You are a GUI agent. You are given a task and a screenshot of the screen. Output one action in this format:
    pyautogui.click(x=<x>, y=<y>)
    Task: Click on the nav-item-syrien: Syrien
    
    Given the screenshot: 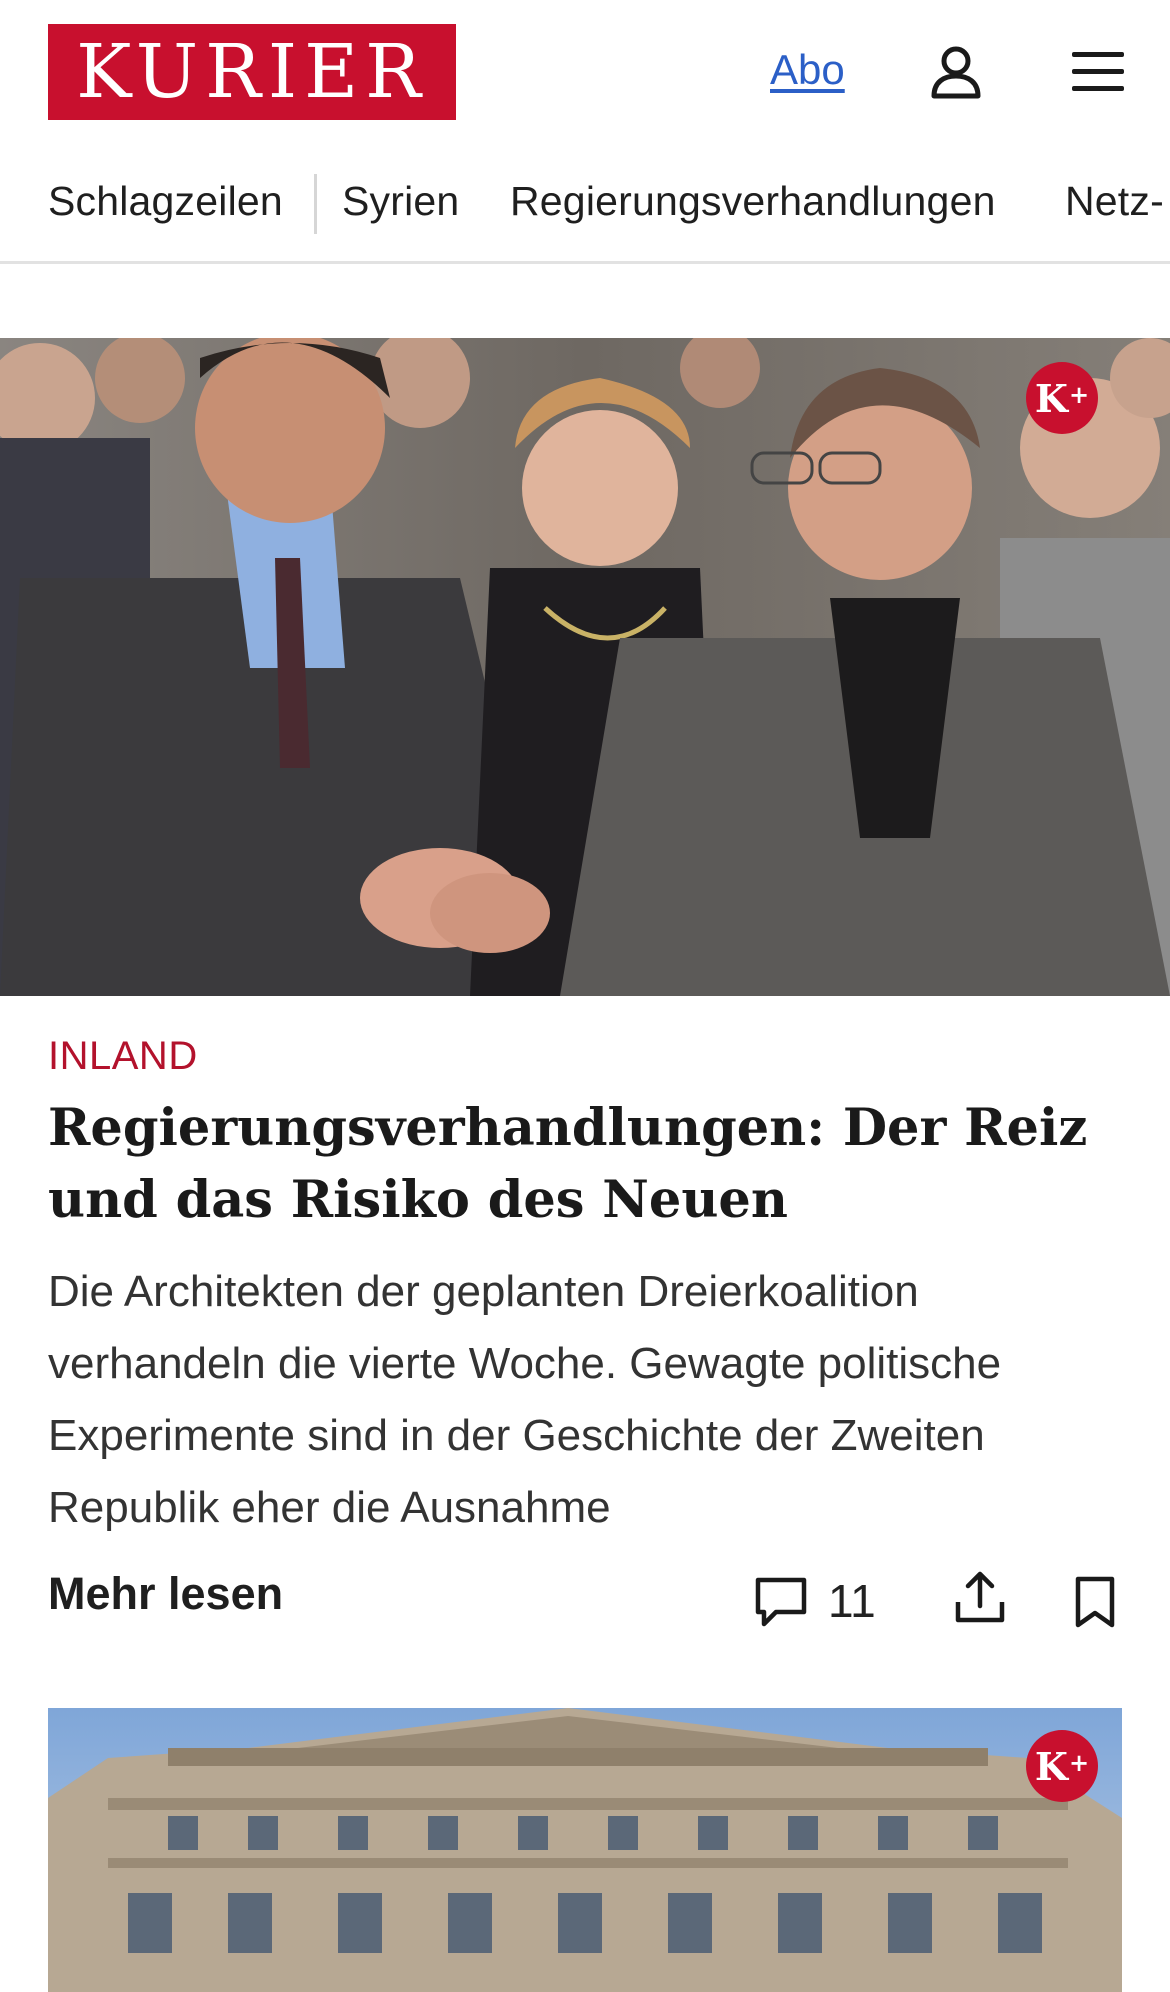 What is the action you would take?
    pyautogui.click(x=400, y=201)
    